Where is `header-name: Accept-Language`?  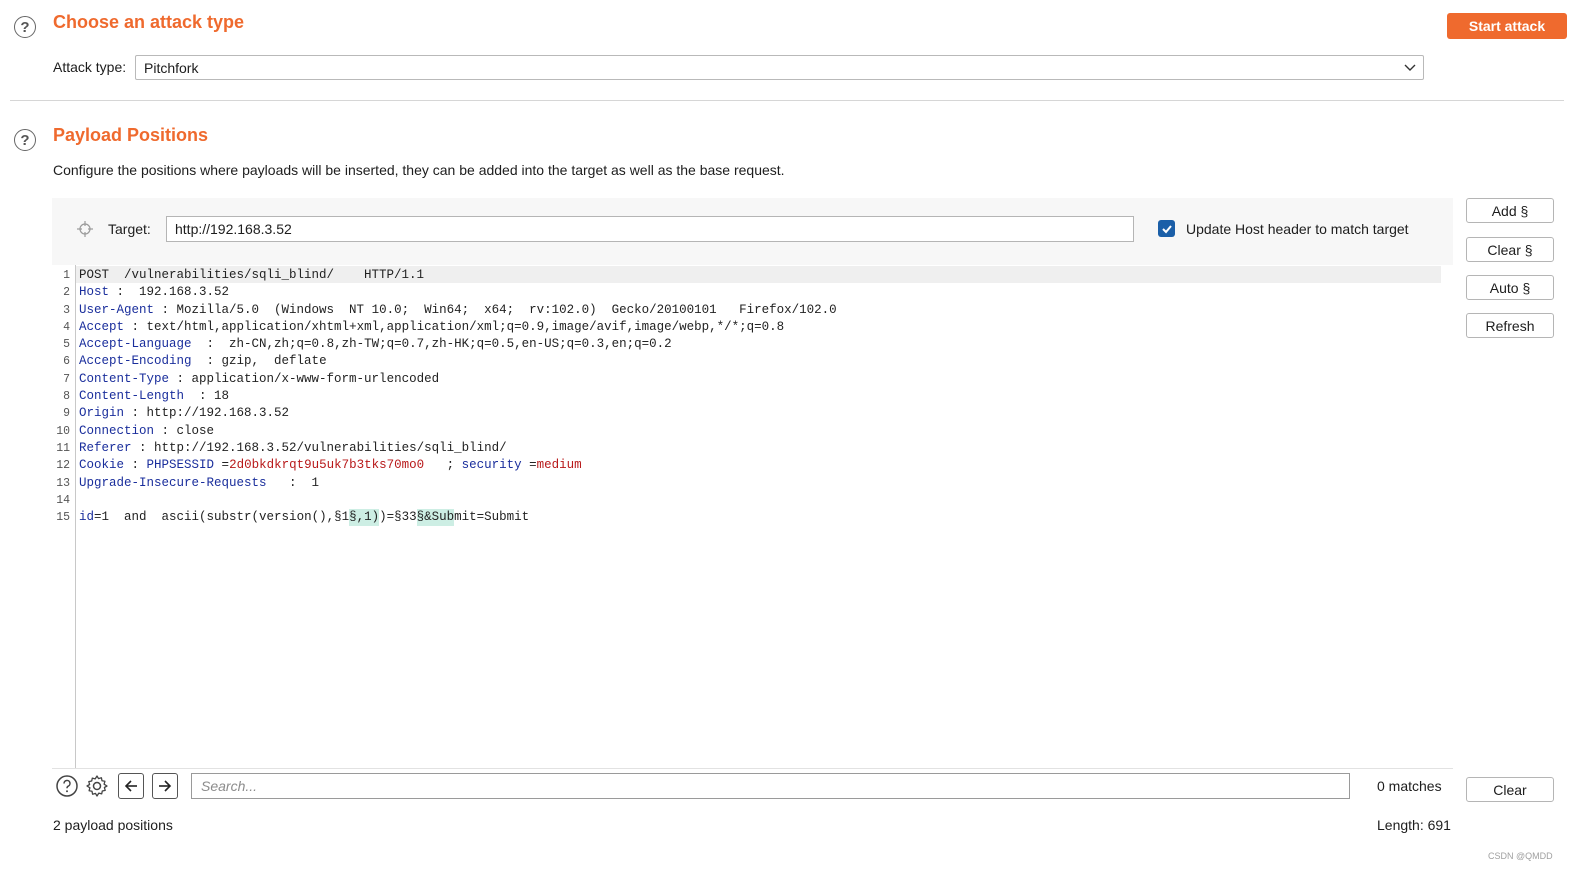 header-name: Accept-Language is located at coordinates (135, 344).